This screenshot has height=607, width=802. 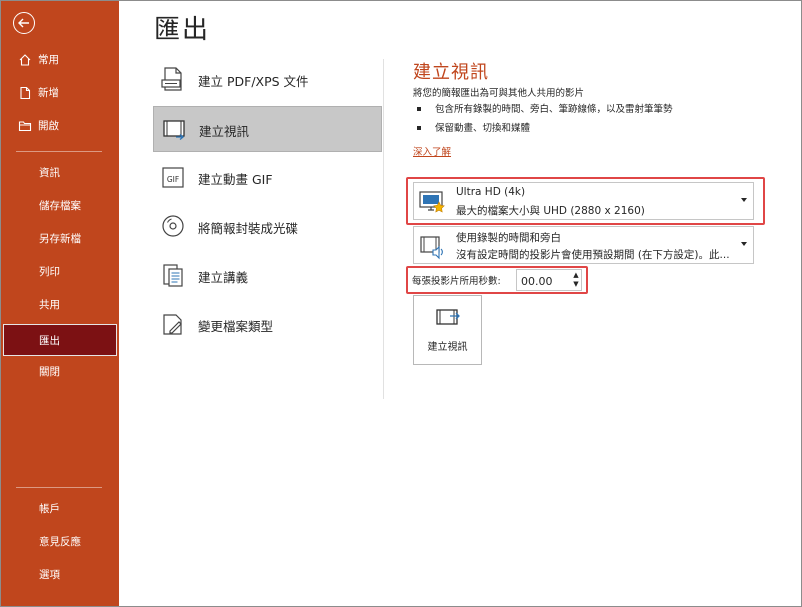 I want to click on create-video-button-label: 建立視訊, so click(x=447, y=347).